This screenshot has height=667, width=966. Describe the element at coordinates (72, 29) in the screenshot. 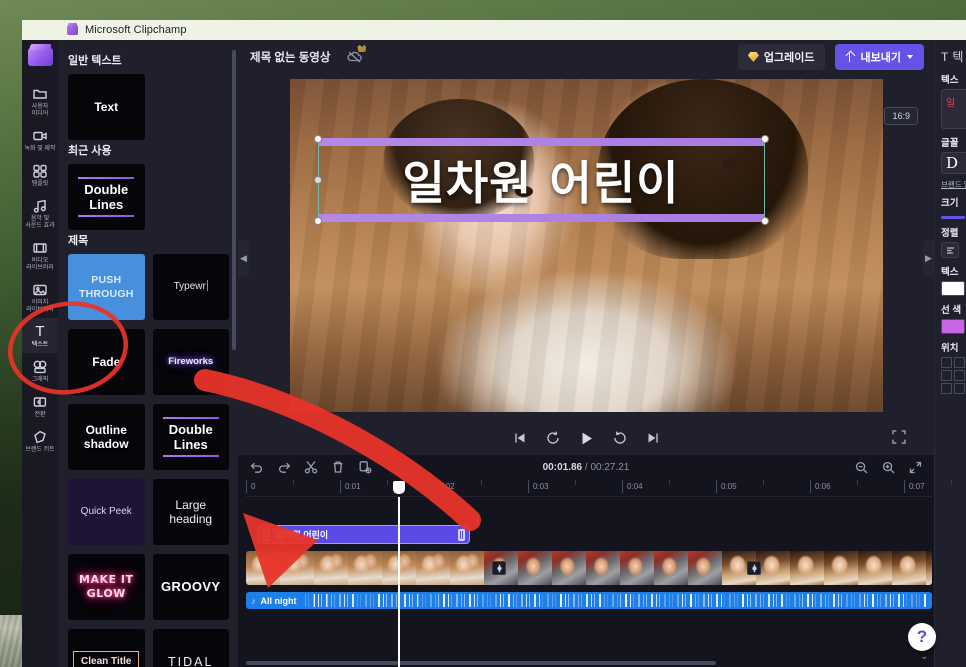

I see `clipchamp-logo-icon` at that location.